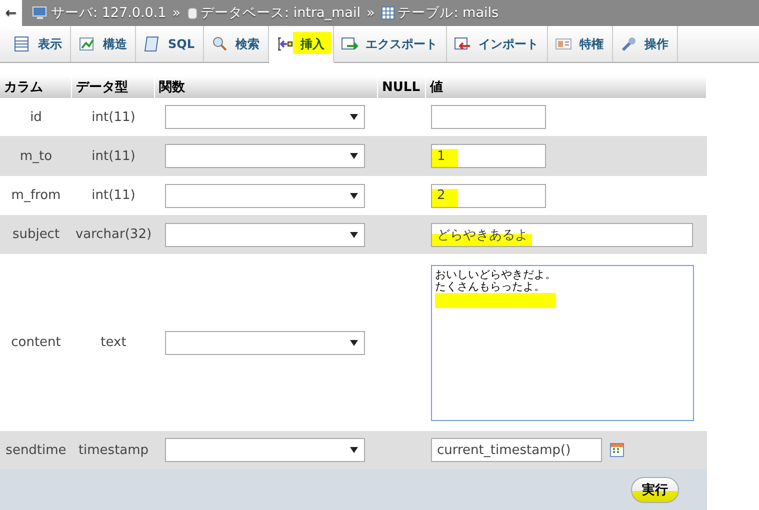 The width and height of the screenshot is (759, 510). I want to click on column-name: content, so click(36, 342).